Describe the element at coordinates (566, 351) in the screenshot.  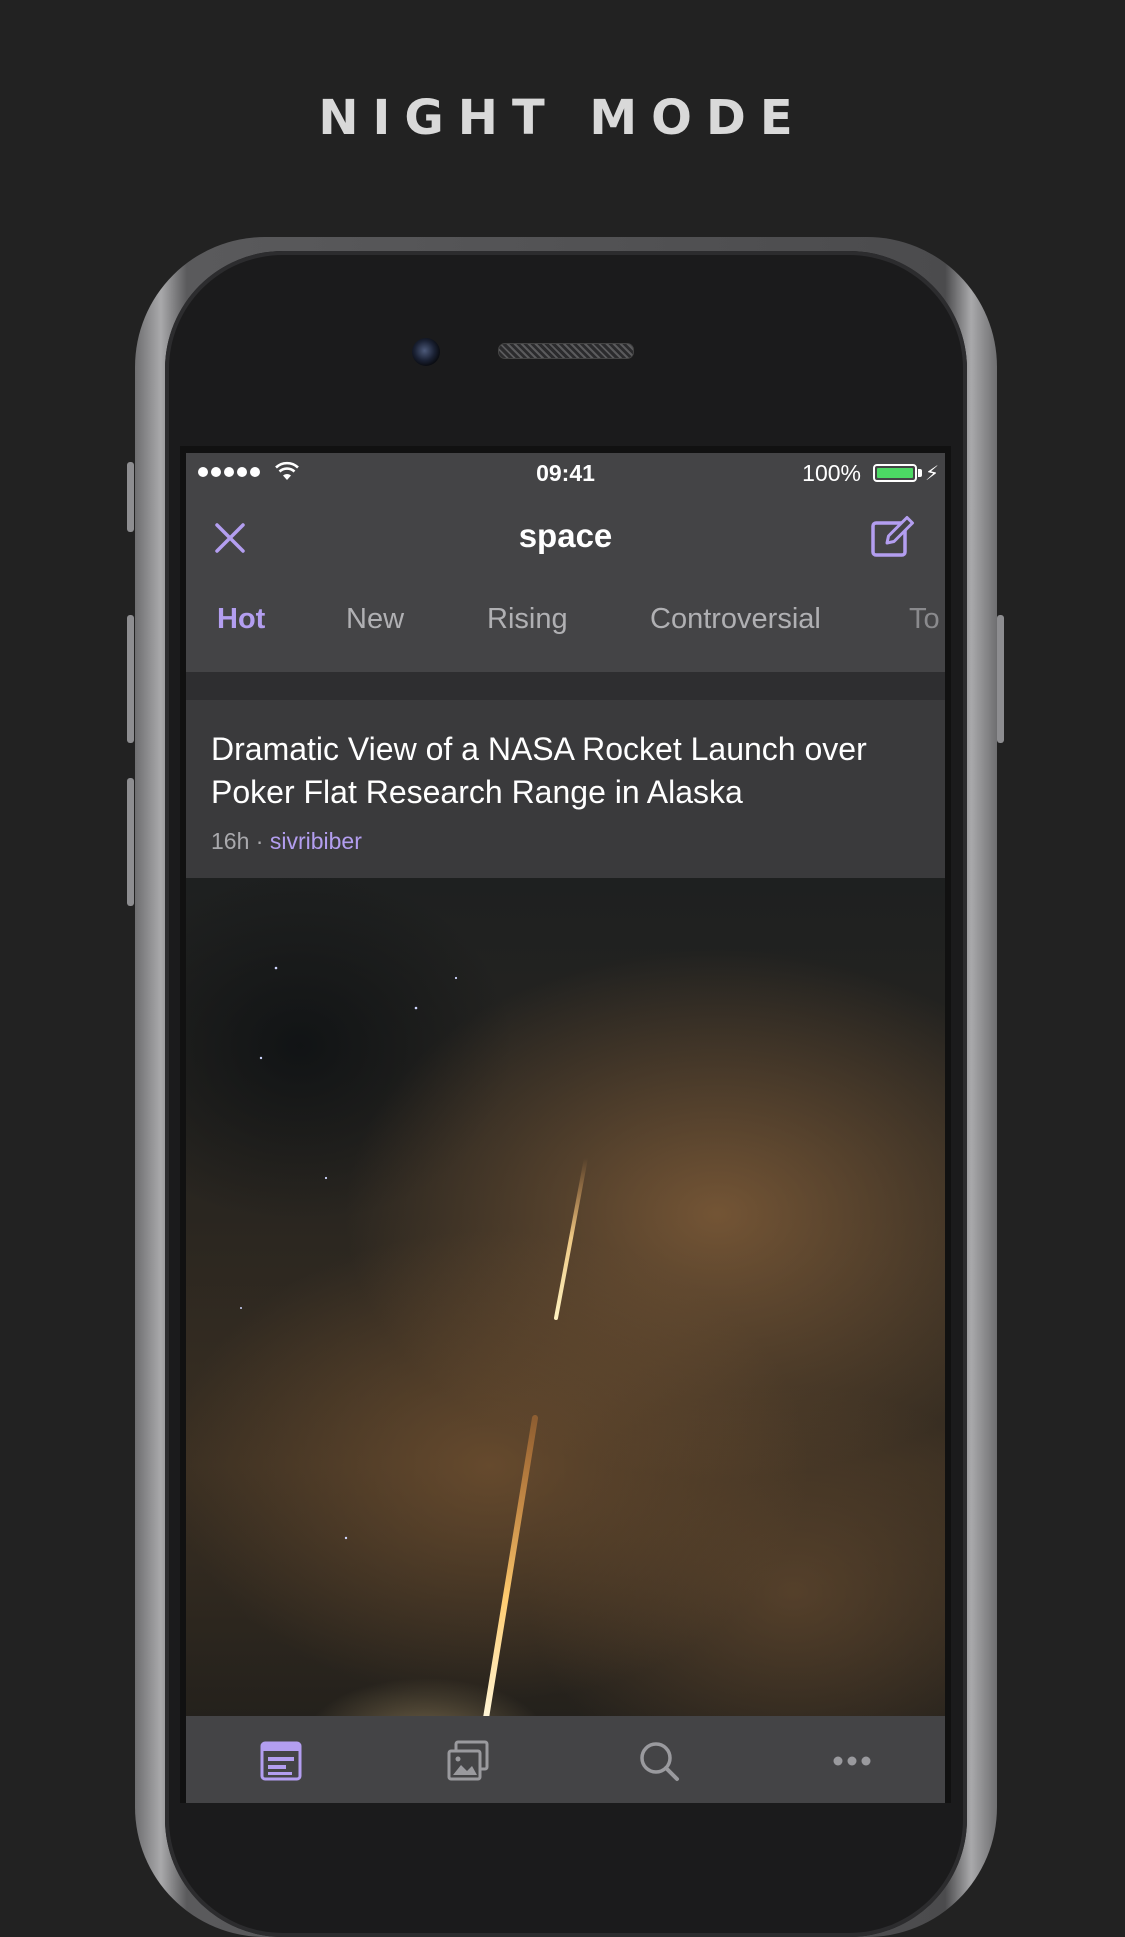
I see `earpiece-speaker` at that location.